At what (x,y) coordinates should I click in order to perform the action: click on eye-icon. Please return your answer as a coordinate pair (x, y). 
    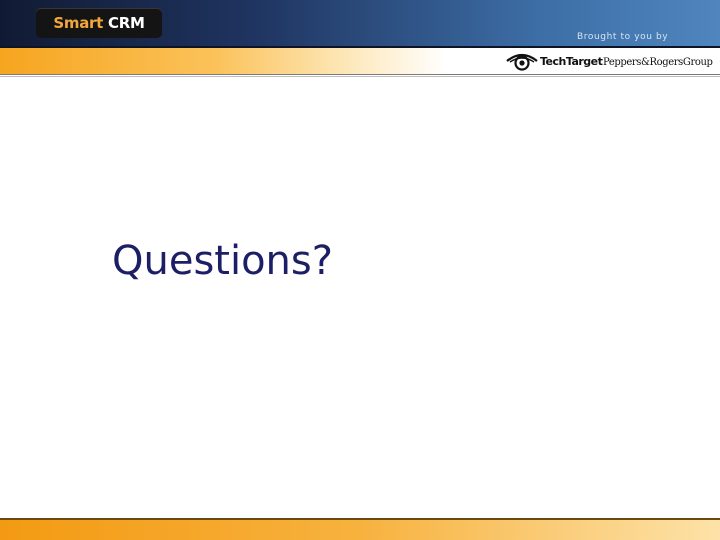
    Looking at the image, I should click on (522, 62).